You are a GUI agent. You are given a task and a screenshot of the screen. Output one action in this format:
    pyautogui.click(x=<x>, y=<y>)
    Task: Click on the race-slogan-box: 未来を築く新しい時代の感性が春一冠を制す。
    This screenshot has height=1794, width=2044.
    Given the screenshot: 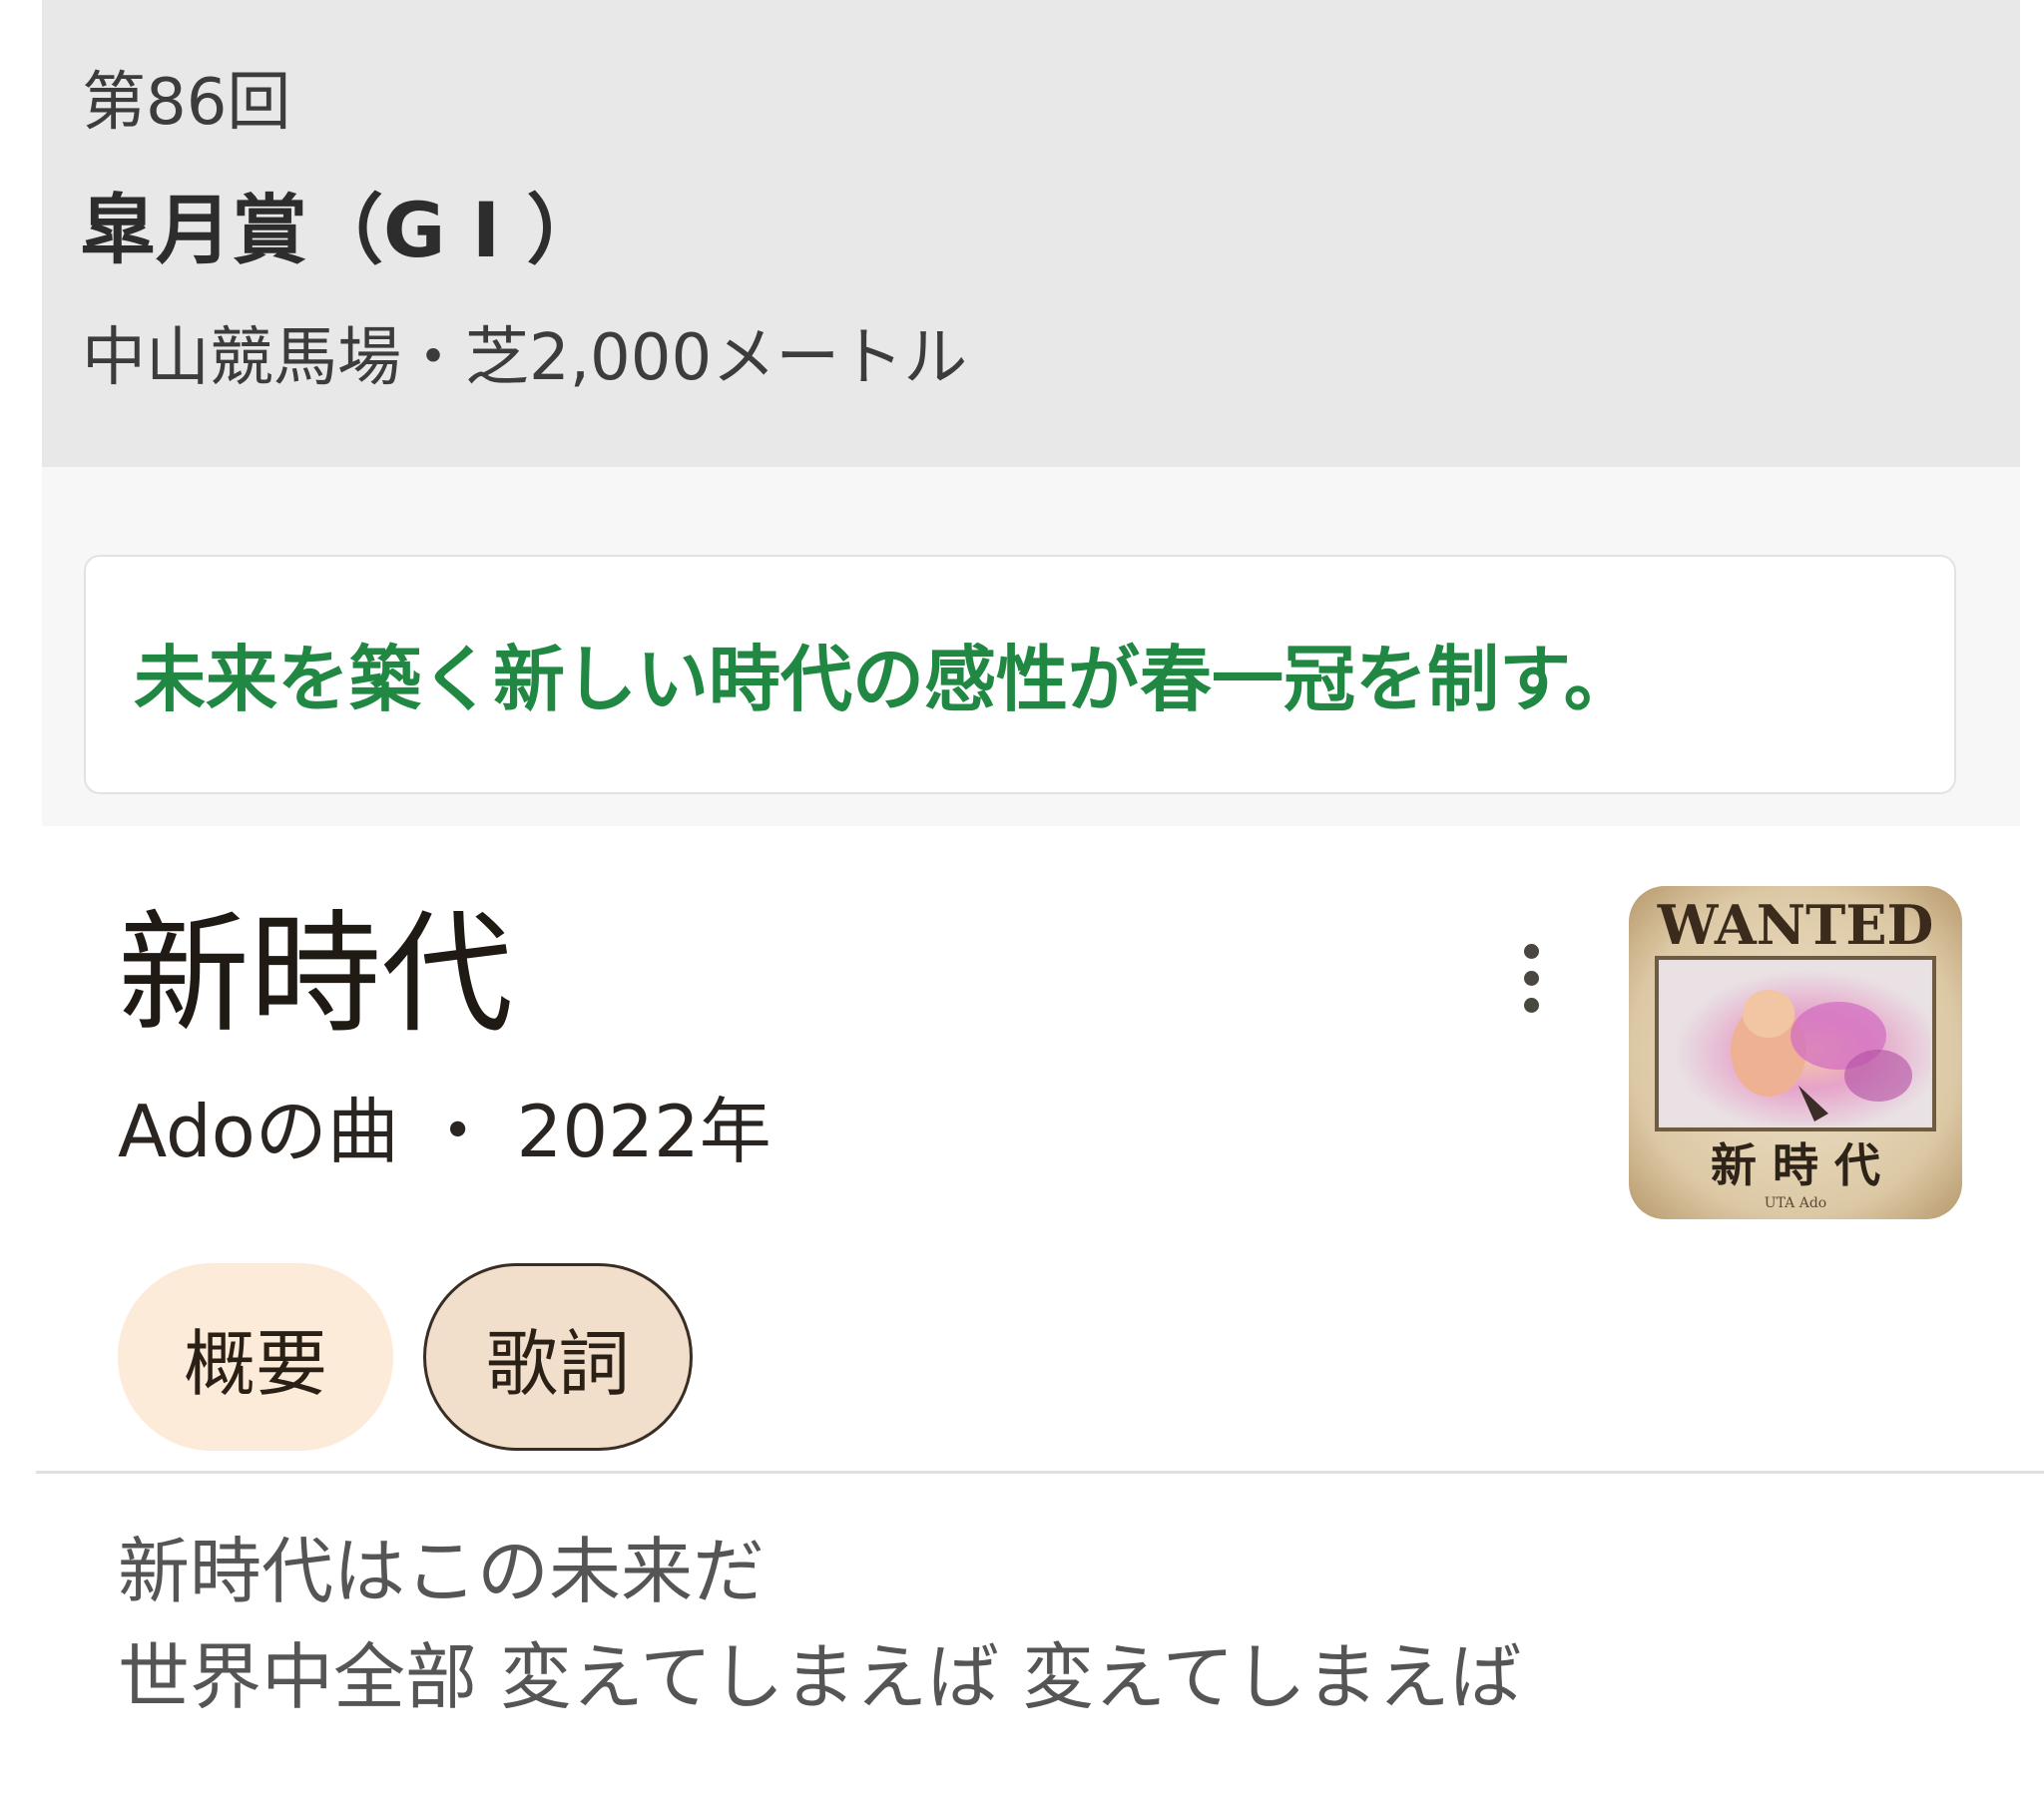 What is the action you would take?
    pyautogui.click(x=1020, y=674)
    